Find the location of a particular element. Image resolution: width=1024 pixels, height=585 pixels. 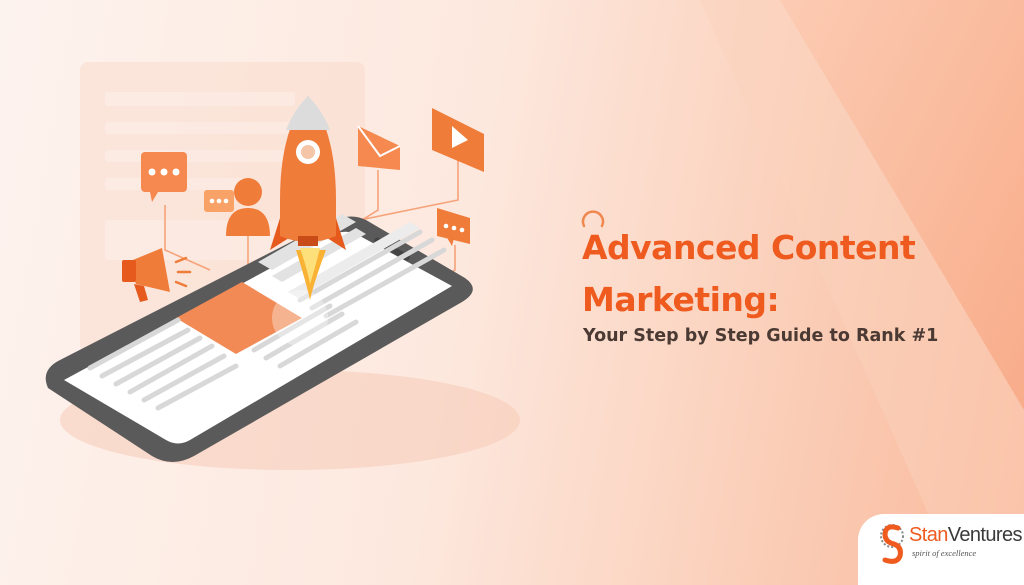

headline: Advanced Content Marketing: is located at coordinates (749, 274).